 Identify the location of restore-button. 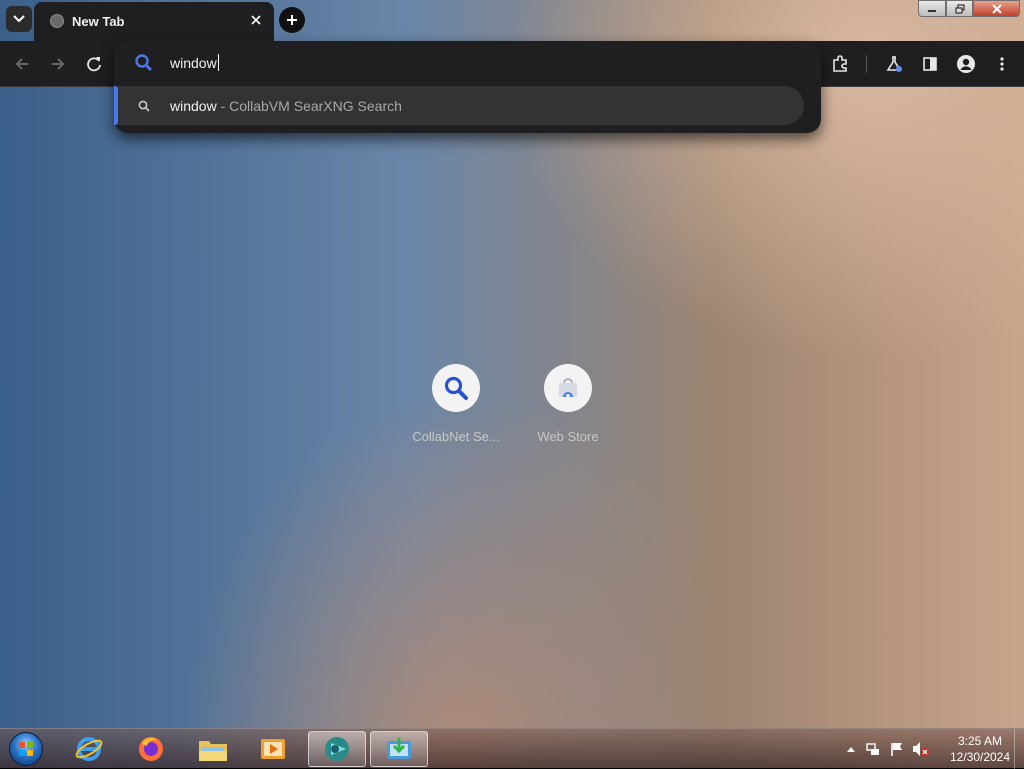
(959, 8).